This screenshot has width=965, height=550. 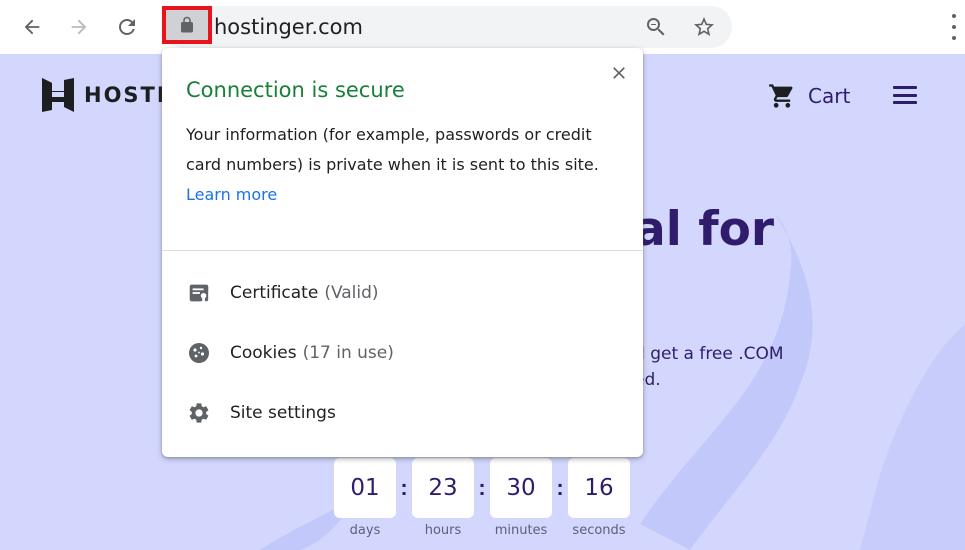 I want to click on cookies-row: Cookies (17 in use), so click(x=402, y=353).